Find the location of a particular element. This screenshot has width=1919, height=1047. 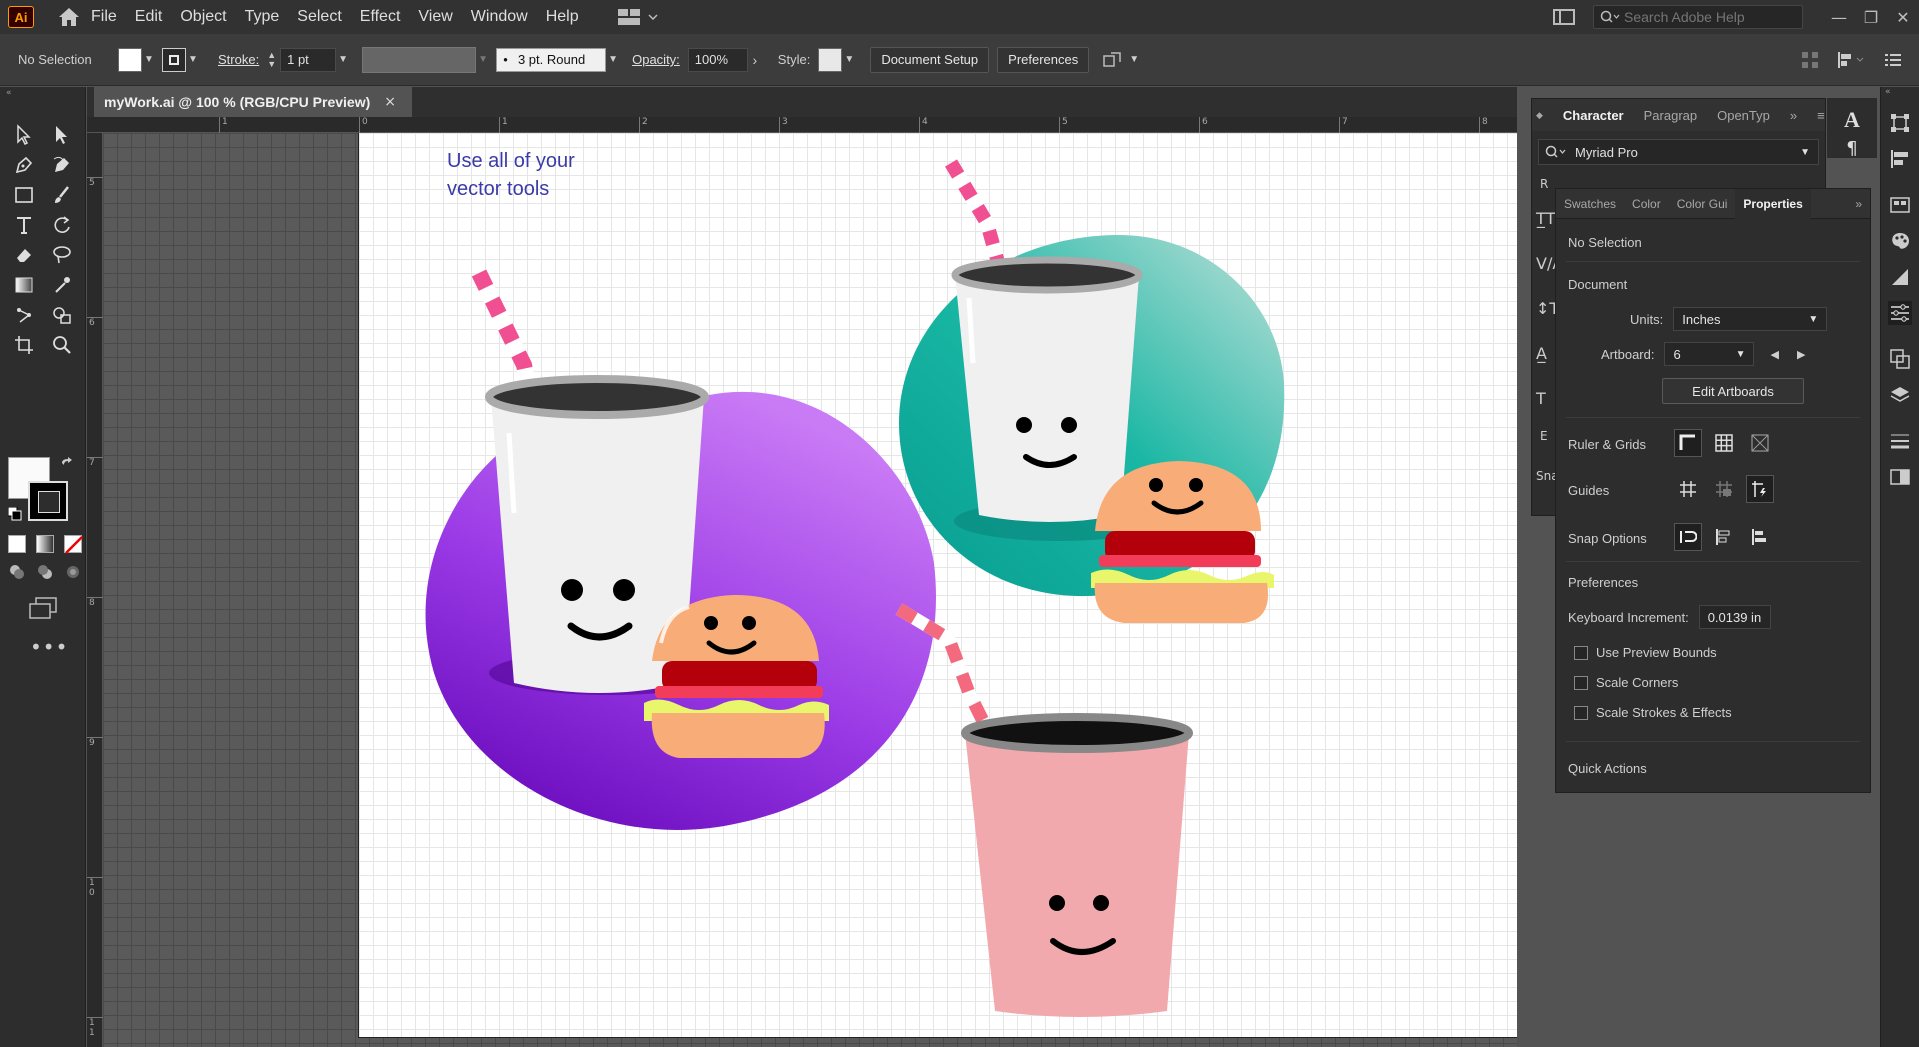

direct-selection-tool-icon is located at coordinates (62, 135).